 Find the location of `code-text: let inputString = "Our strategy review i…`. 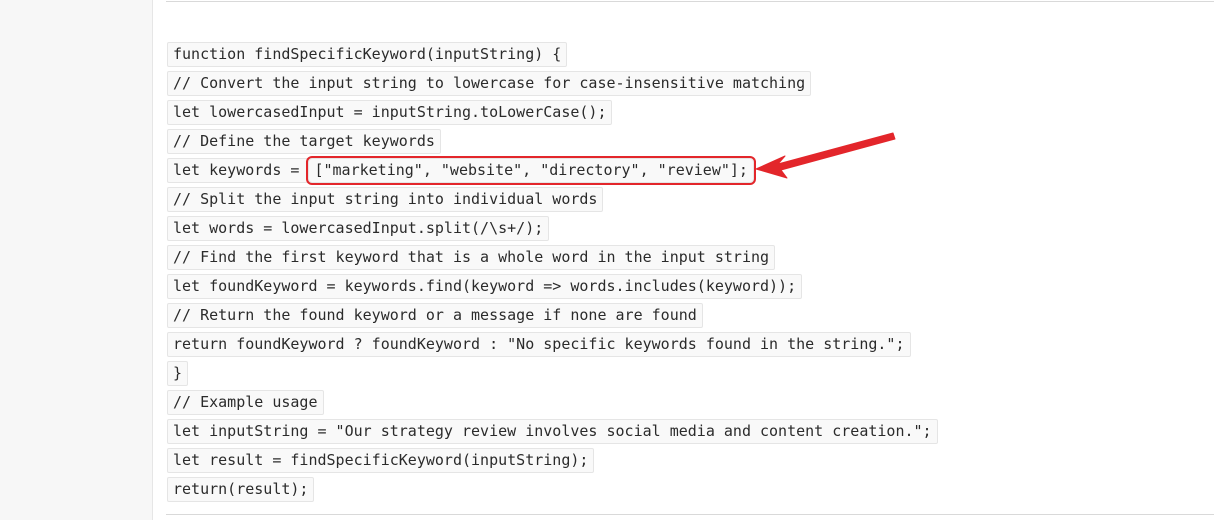

code-text: let inputString = "Our strategy review i… is located at coordinates (552, 431).